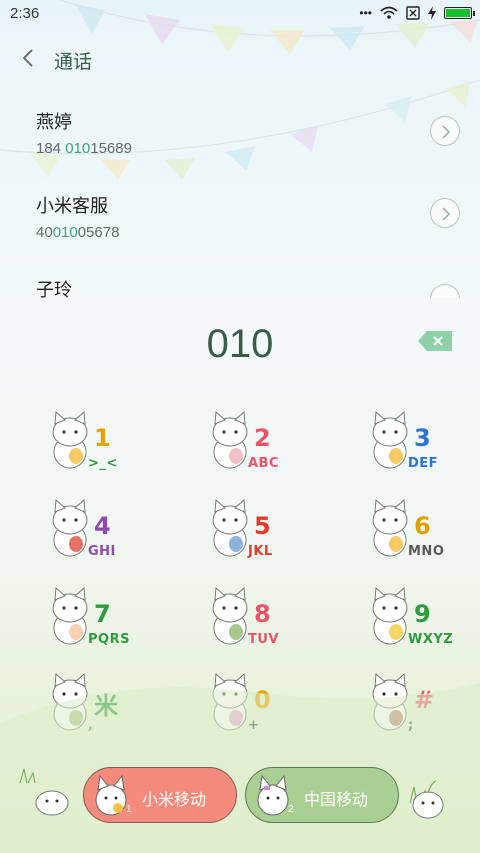  I want to click on key-digit: 4, so click(102, 526).